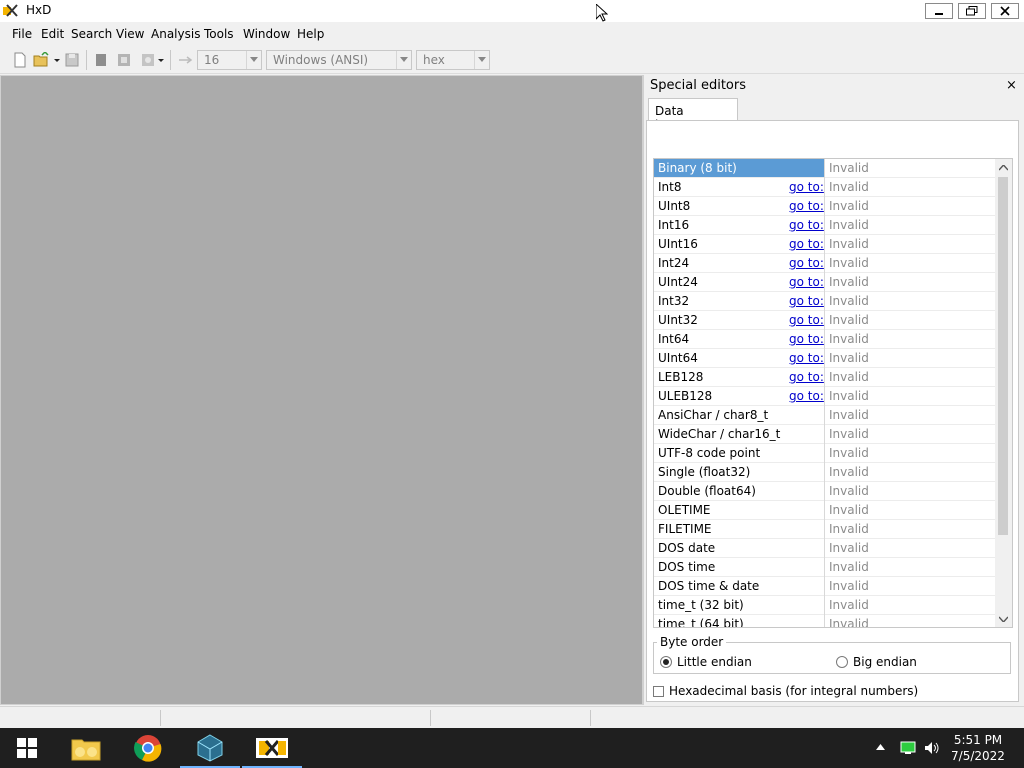  What do you see at coordinates (704, 472) in the screenshot?
I see `inspector-row-name: Single (float32)` at bounding box center [704, 472].